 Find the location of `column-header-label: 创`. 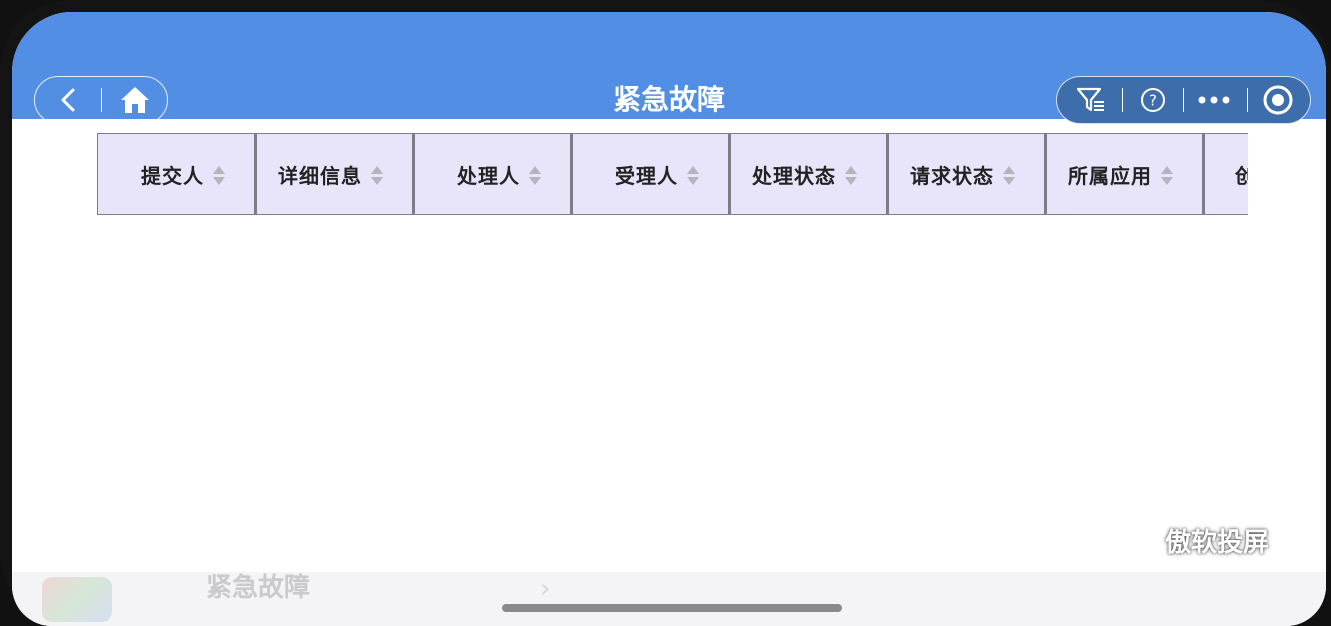

column-header-label: 创 is located at coordinates (1241, 175).